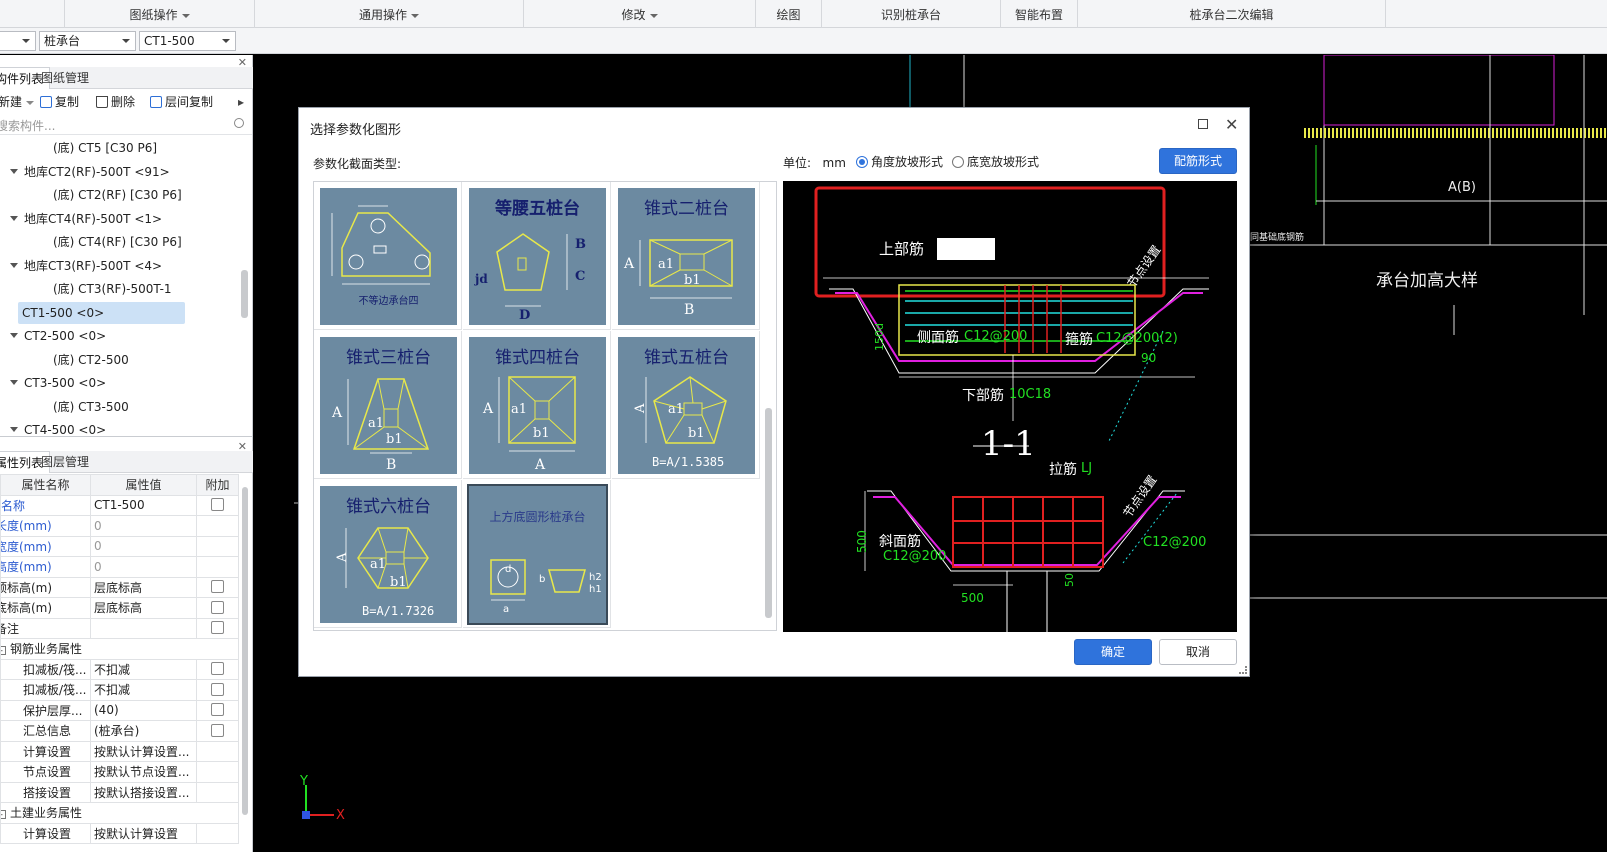 The image size is (1607, 852). What do you see at coordinates (1113, 652) in the screenshot?
I see `ok-button: 确定` at bounding box center [1113, 652].